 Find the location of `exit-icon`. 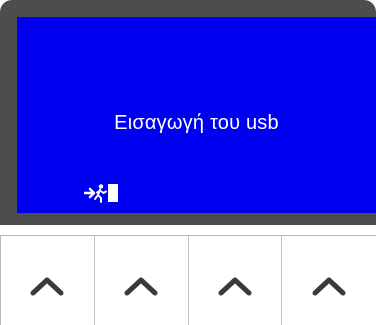

exit-icon is located at coordinates (101, 193).